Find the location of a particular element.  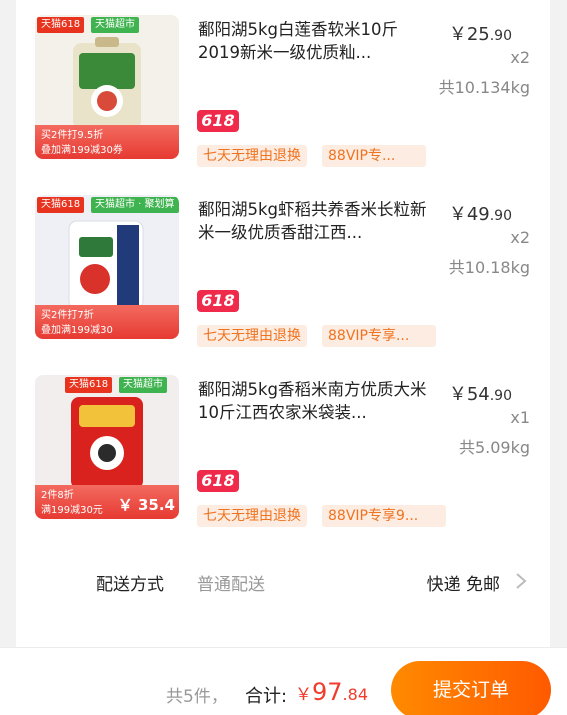

promo-text-line2: 叠加满199减30券 is located at coordinates (82, 150).